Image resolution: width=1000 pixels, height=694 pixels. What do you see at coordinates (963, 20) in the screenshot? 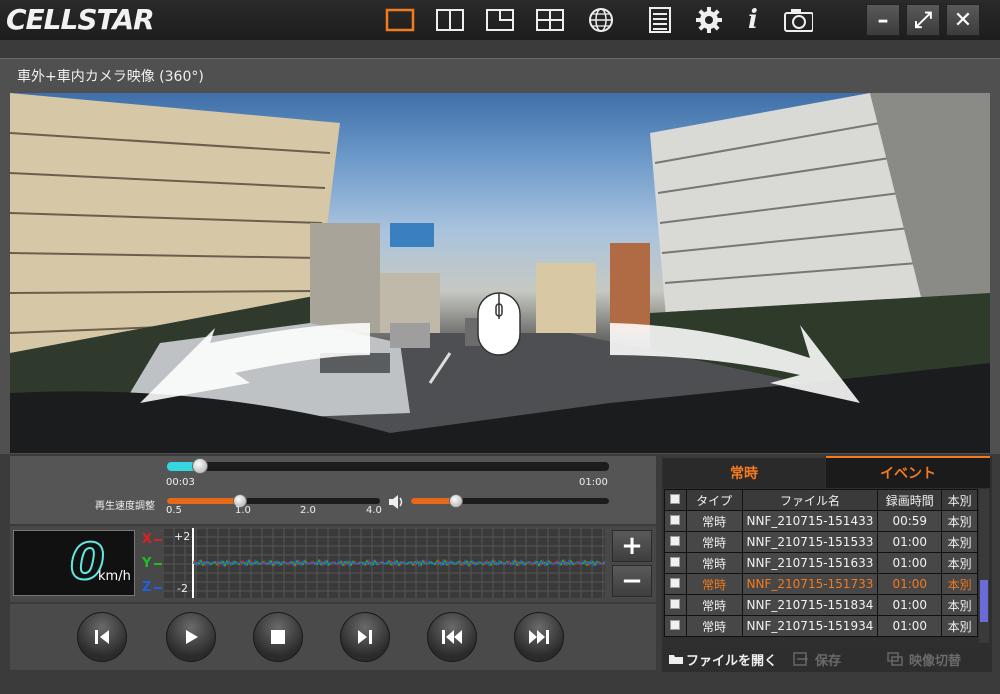
I see `close-button: ✕` at bounding box center [963, 20].